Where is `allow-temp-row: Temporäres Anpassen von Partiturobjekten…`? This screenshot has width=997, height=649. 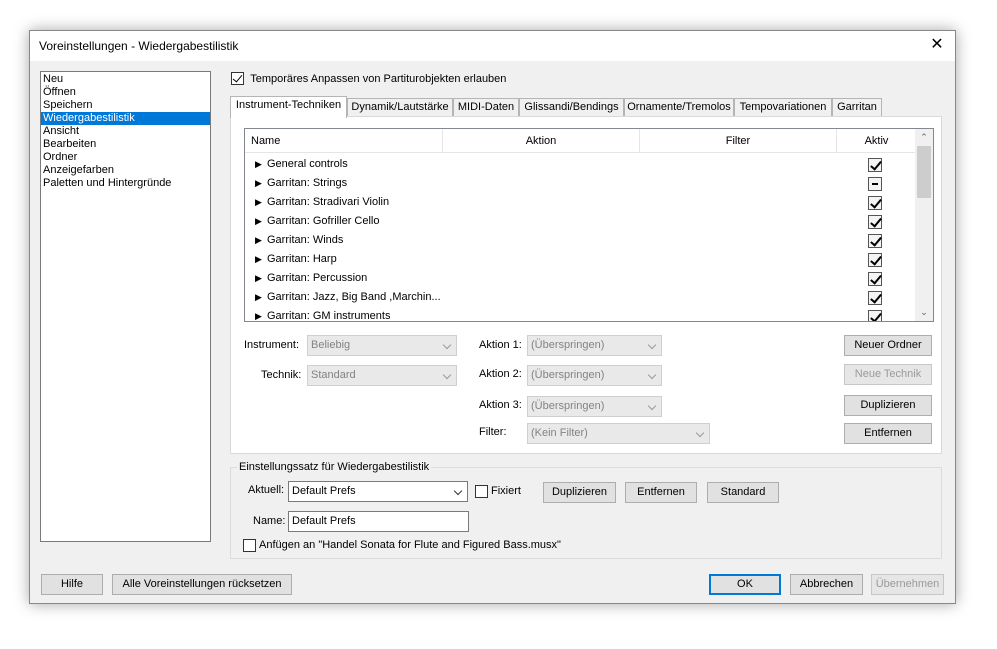 allow-temp-row: Temporäres Anpassen von Partiturobjekten… is located at coordinates (368, 78).